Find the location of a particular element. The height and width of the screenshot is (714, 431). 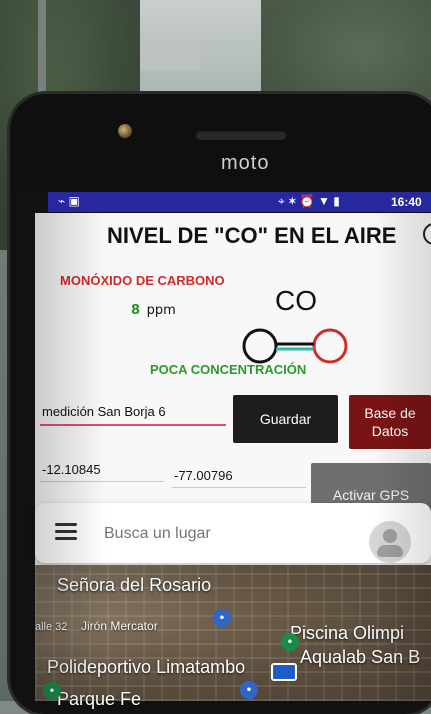

map-label-piscina-olimpi: Piscina Olimpi is located at coordinates (347, 633).